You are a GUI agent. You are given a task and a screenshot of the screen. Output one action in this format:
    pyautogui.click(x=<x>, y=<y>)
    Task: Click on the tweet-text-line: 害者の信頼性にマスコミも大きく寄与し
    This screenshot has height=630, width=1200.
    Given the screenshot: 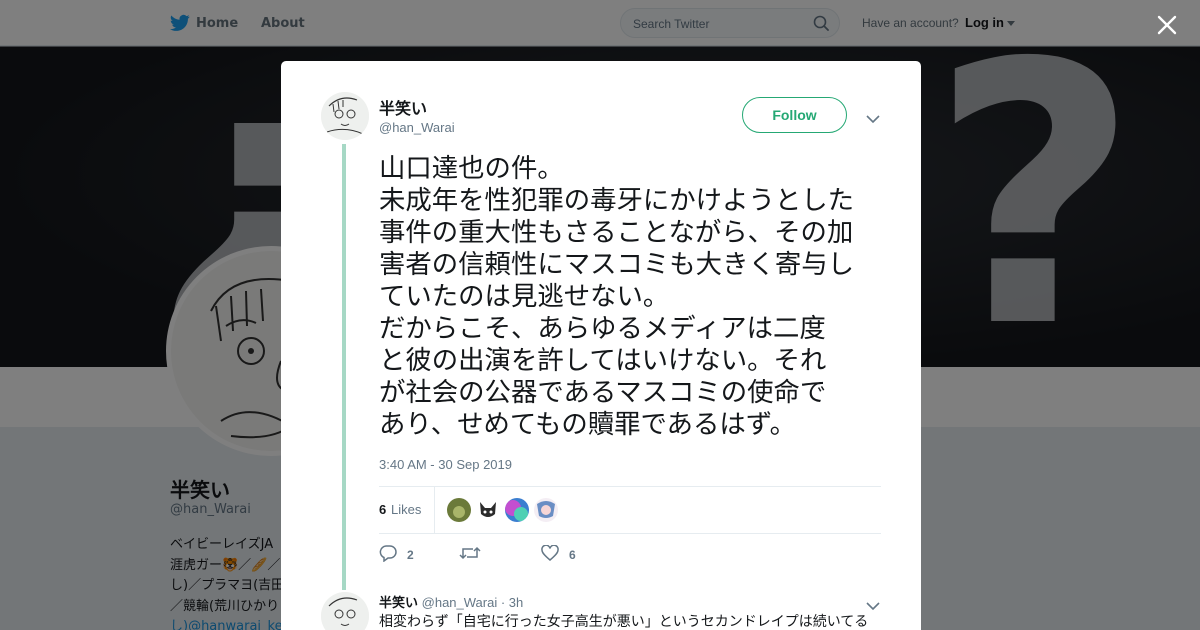 What is the action you would take?
    pyautogui.click(x=617, y=264)
    